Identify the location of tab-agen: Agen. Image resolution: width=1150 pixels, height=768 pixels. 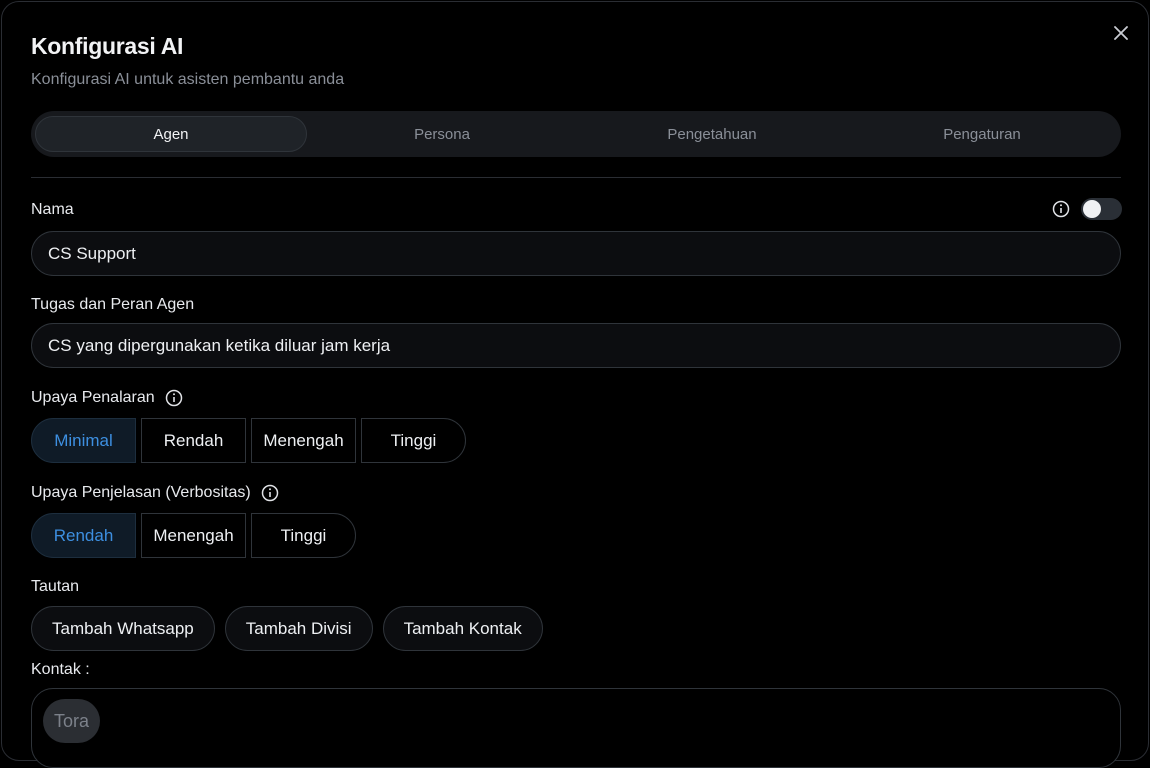
(171, 134).